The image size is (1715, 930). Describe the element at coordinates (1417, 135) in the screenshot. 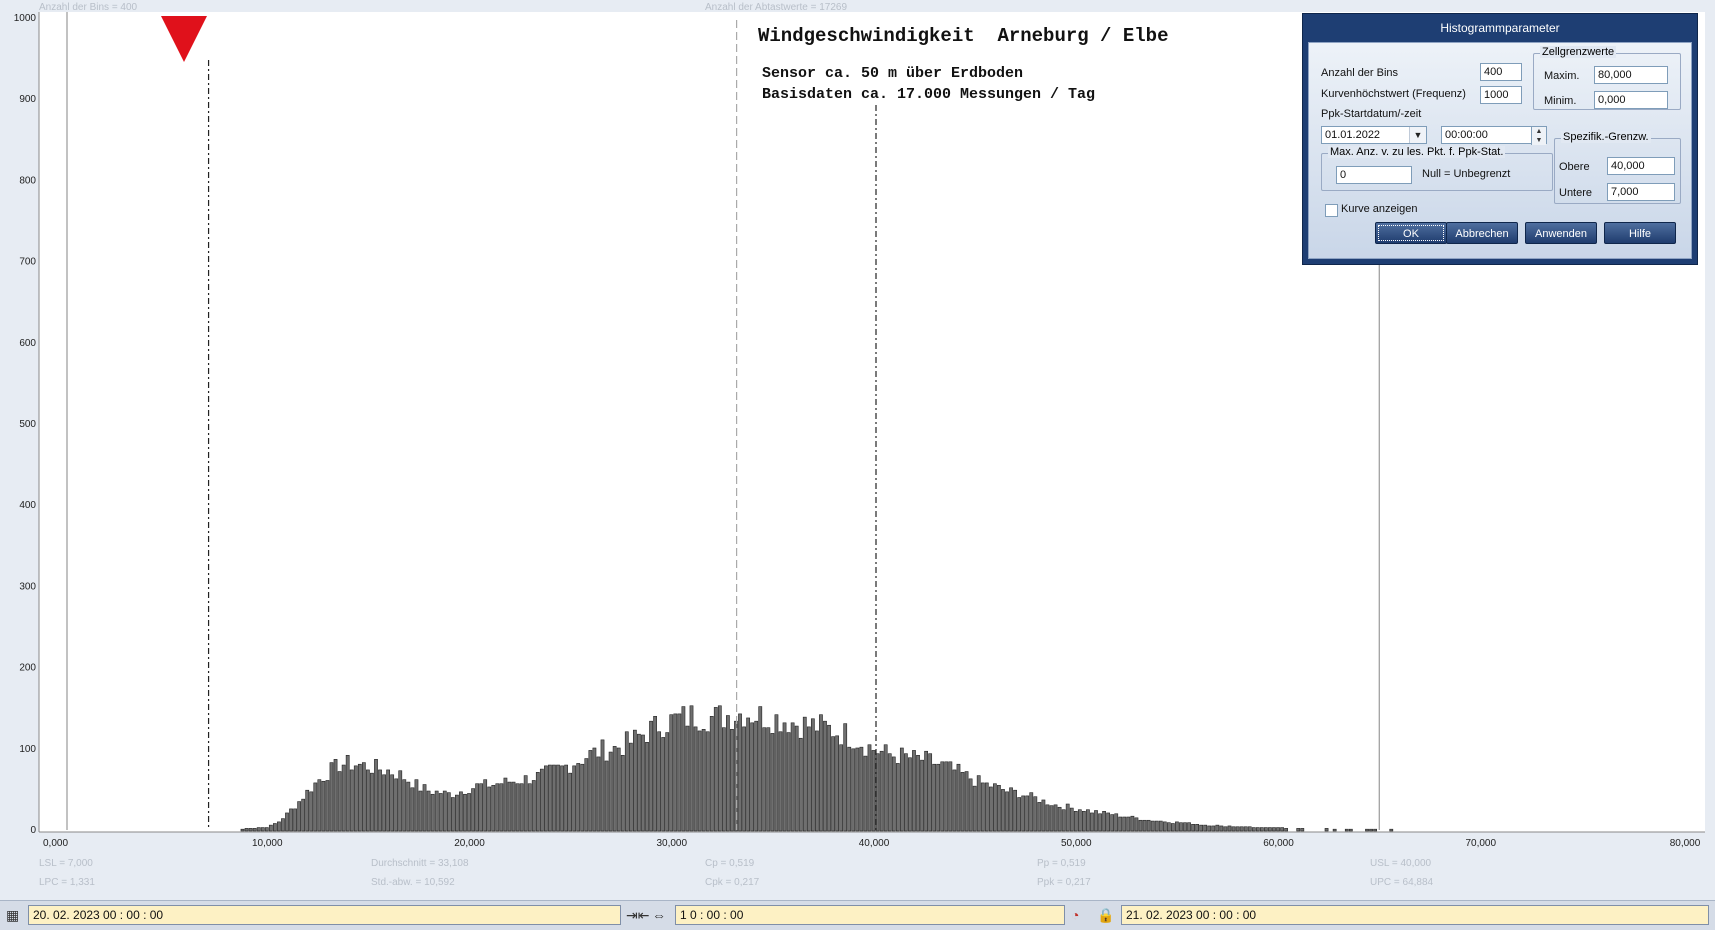

I see `chevron-down-icon: ▼` at that location.